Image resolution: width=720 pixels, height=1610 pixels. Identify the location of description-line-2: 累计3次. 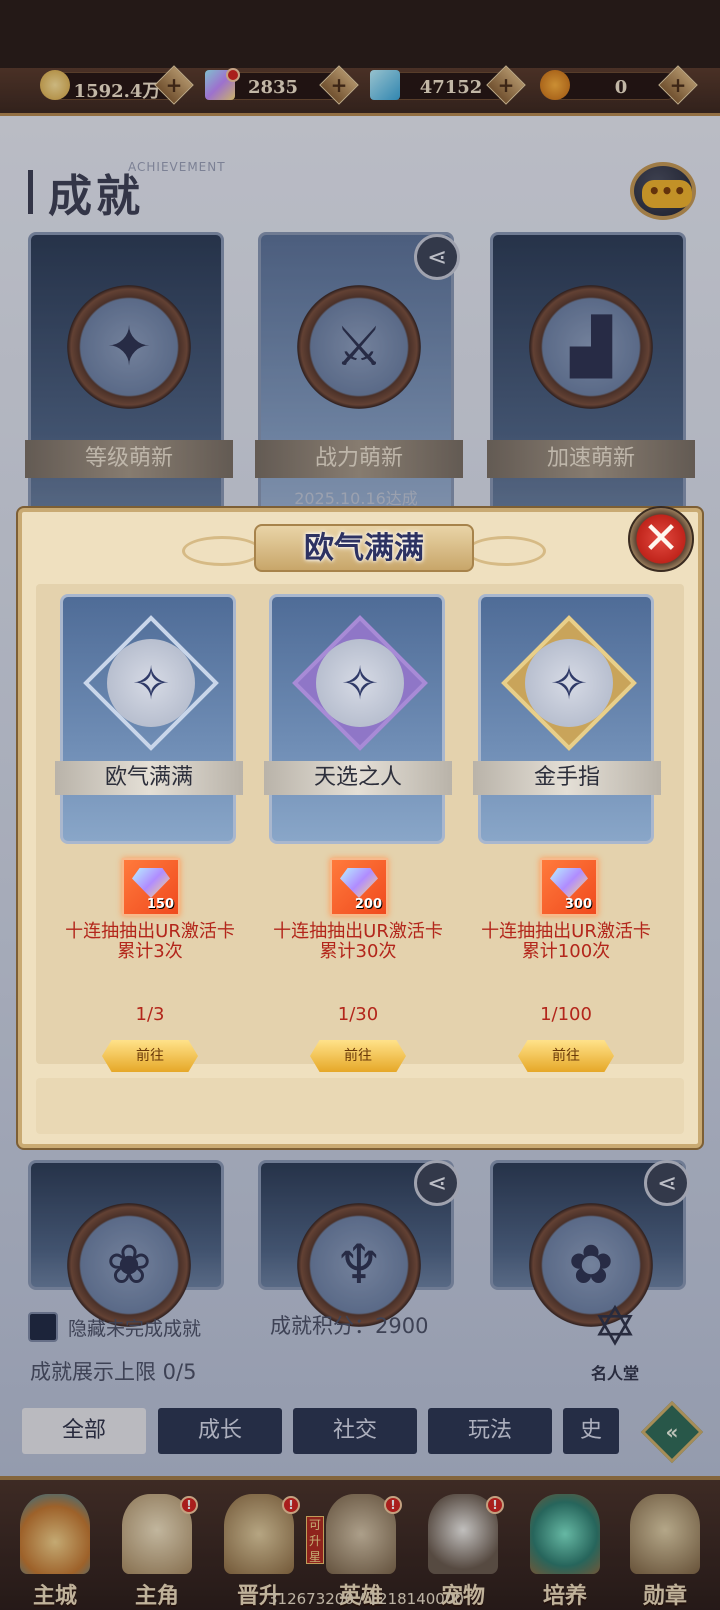
(150, 951).